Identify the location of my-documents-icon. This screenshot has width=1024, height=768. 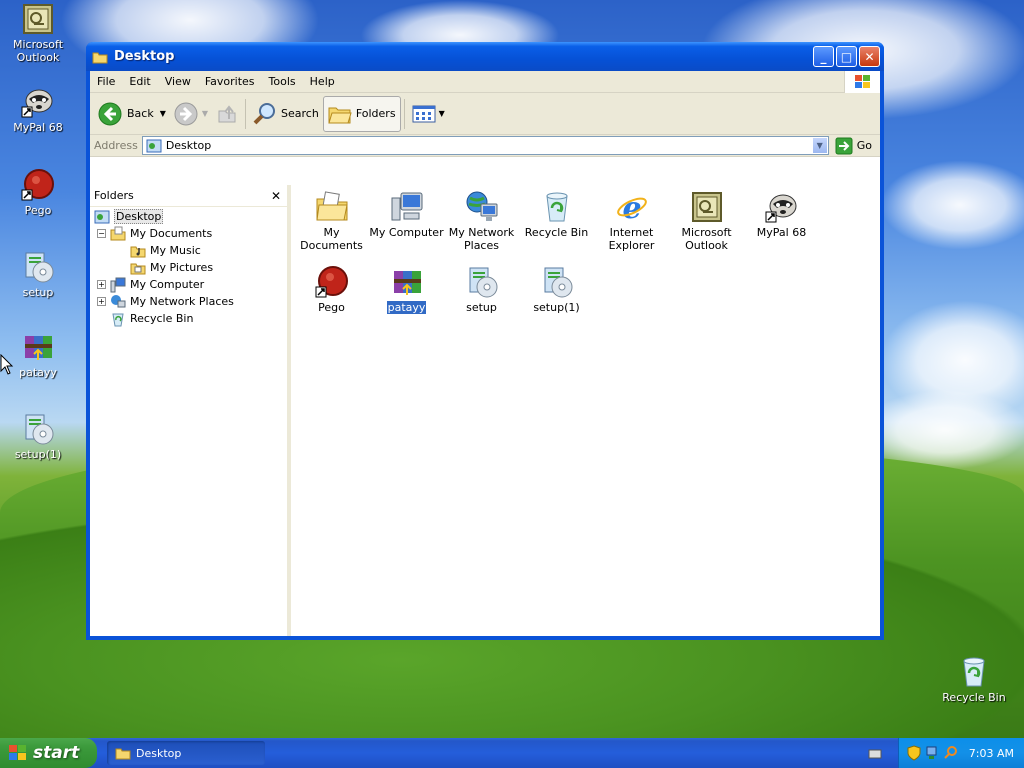
(332, 207).